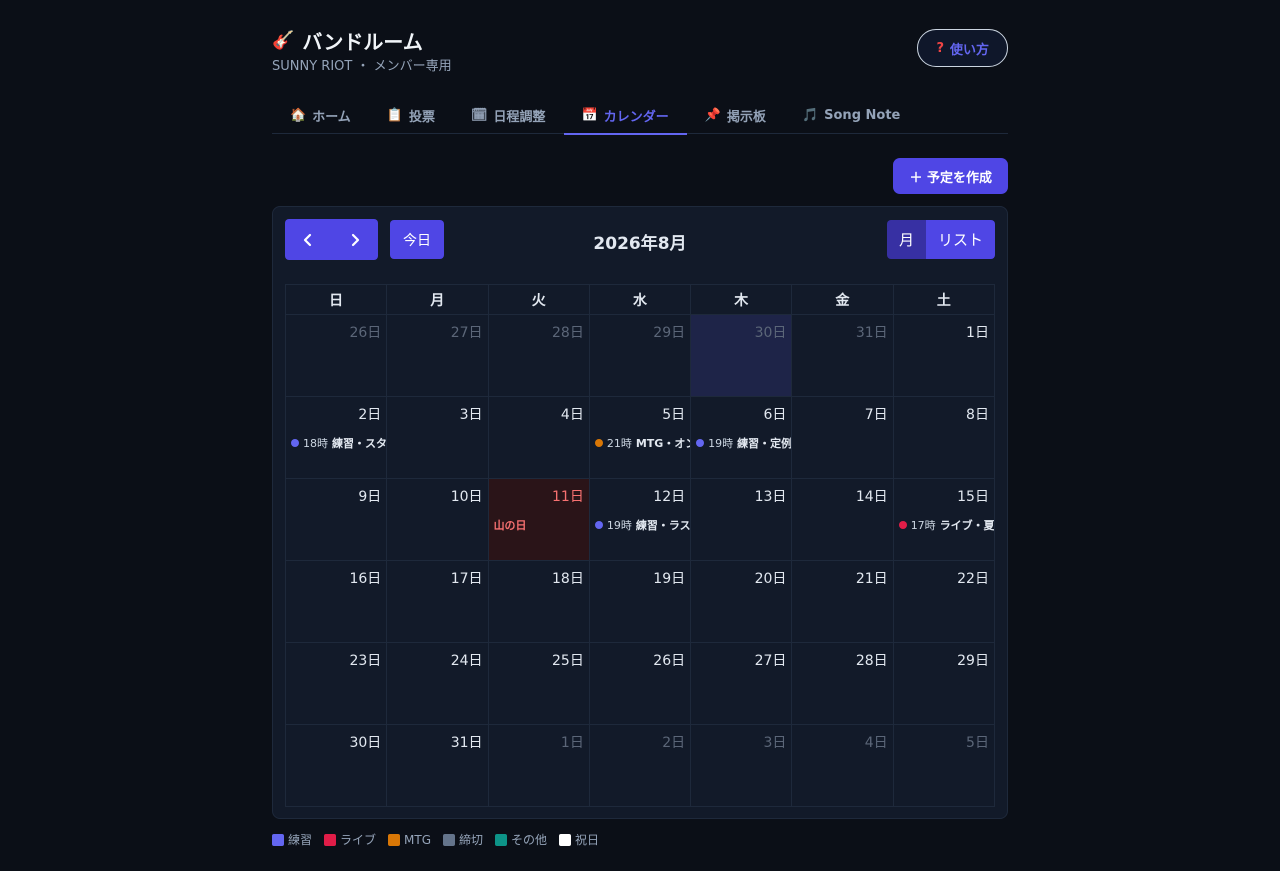 The image size is (1280, 871). What do you see at coordinates (872, 496) in the screenshot?
I see `day-number: 14日` at bounding box center [872, 496].